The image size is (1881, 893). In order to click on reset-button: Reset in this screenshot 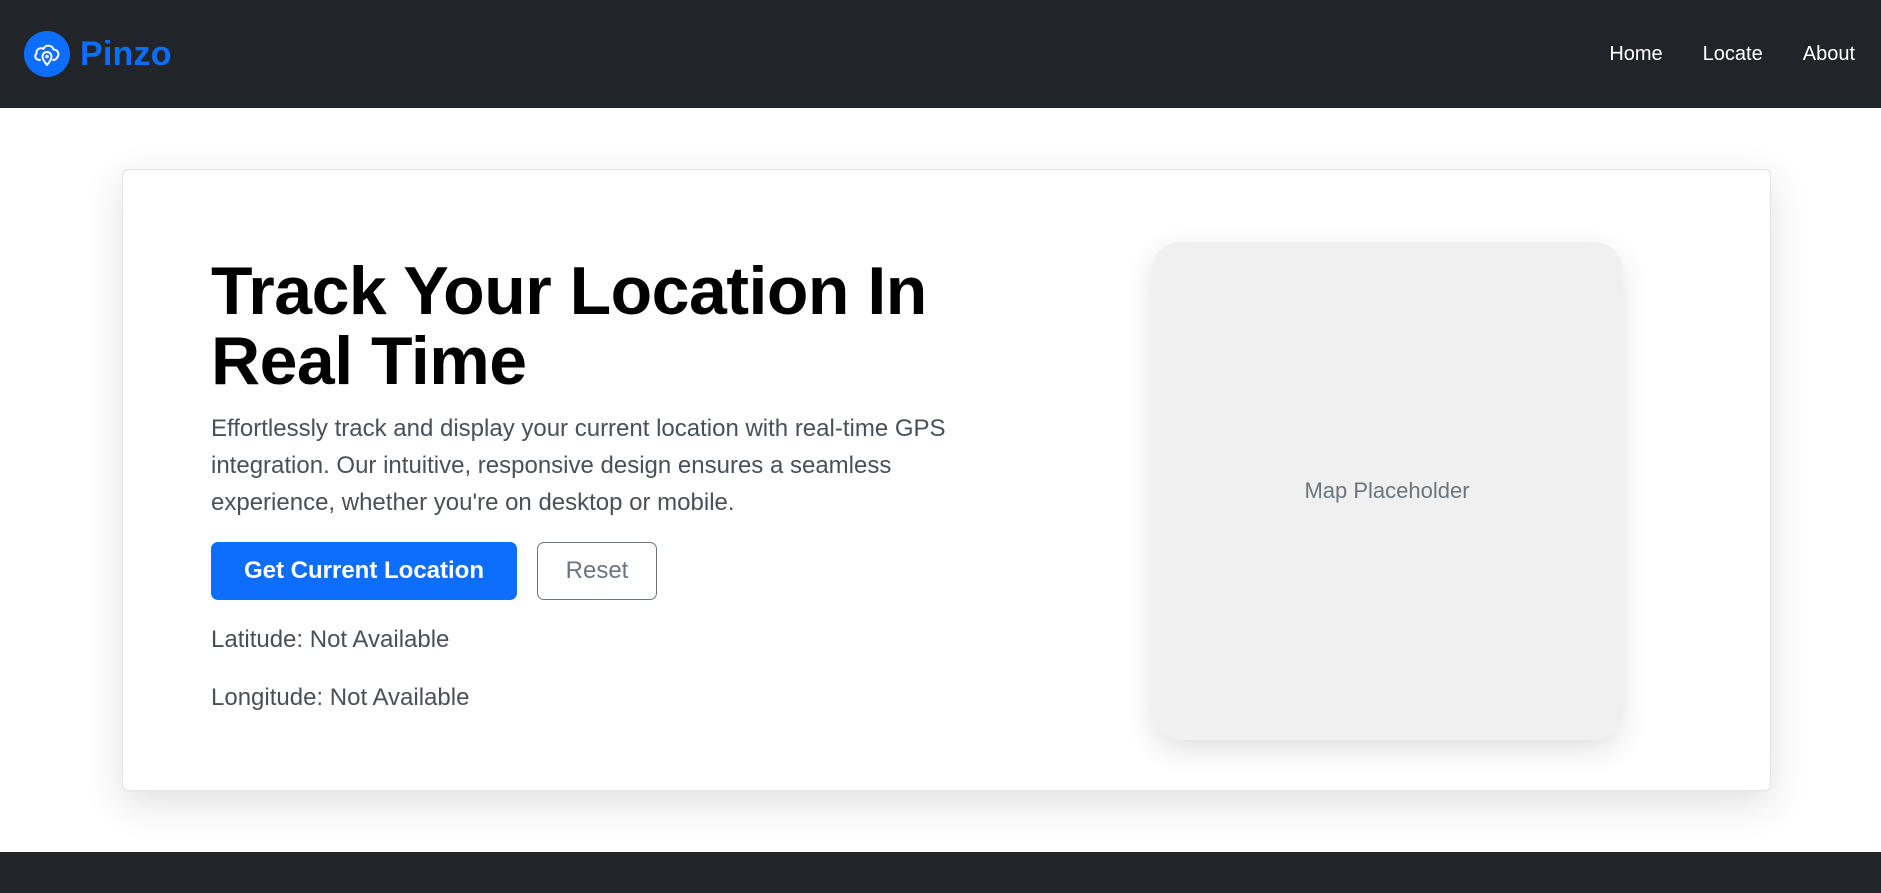, I will do `click(597, 571)`.